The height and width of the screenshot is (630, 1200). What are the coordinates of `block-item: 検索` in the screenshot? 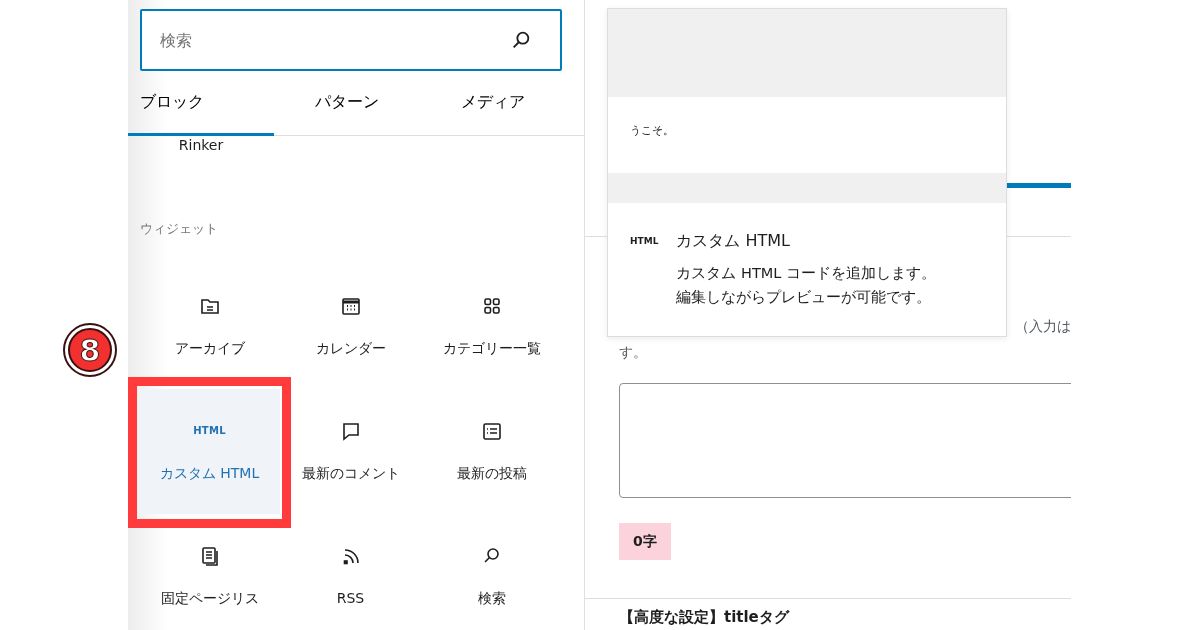 It's located at (491, 572).